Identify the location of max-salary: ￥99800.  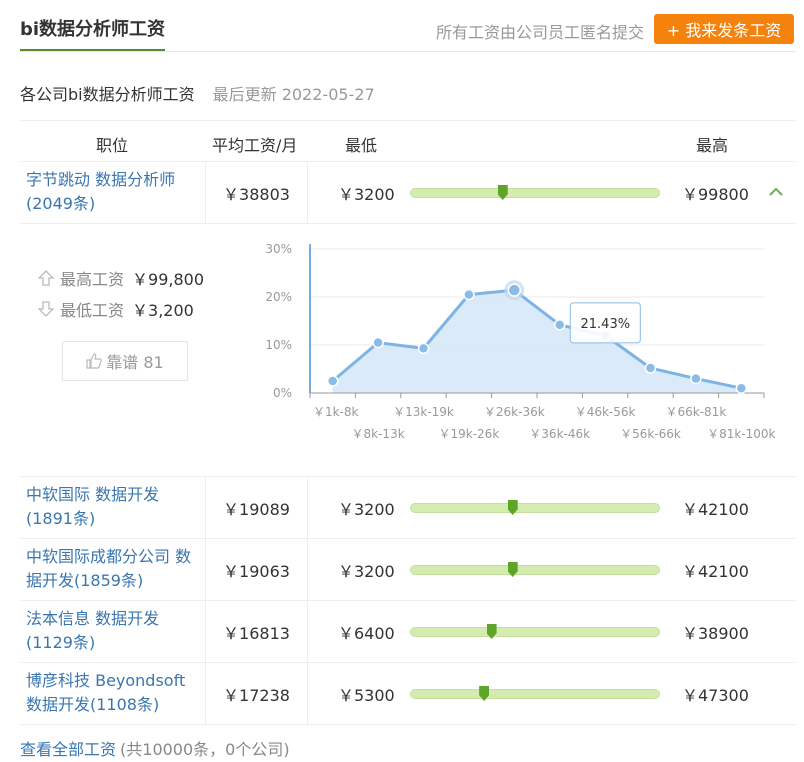
(715, 194).